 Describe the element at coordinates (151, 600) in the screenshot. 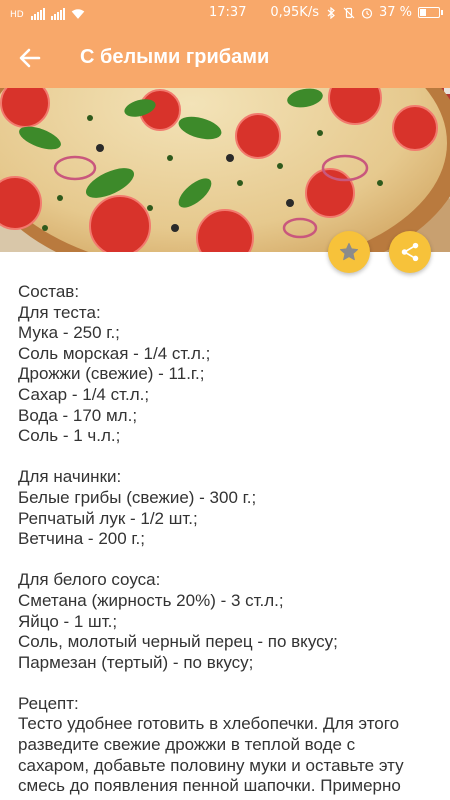

I see `ingredient-line: Сметана (жирность 20%) - 3 ст.л.;` at that location.